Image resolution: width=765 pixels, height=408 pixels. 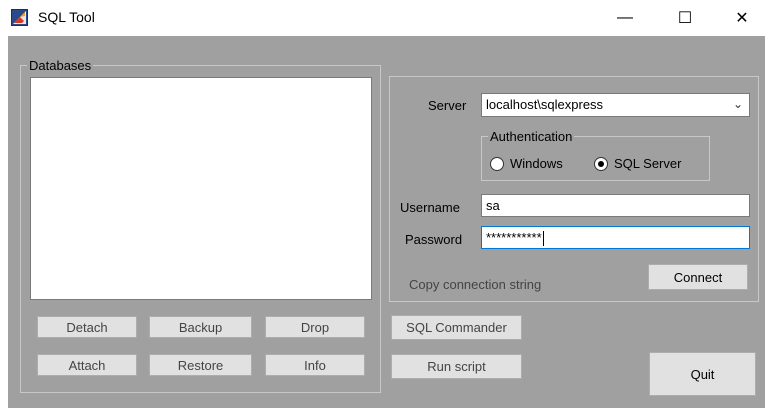 What do you see at coordinates (648, 163) in the screenshot?
I see `auth-sqlserver-label: SQL Server` at bounding box center [648, 163].